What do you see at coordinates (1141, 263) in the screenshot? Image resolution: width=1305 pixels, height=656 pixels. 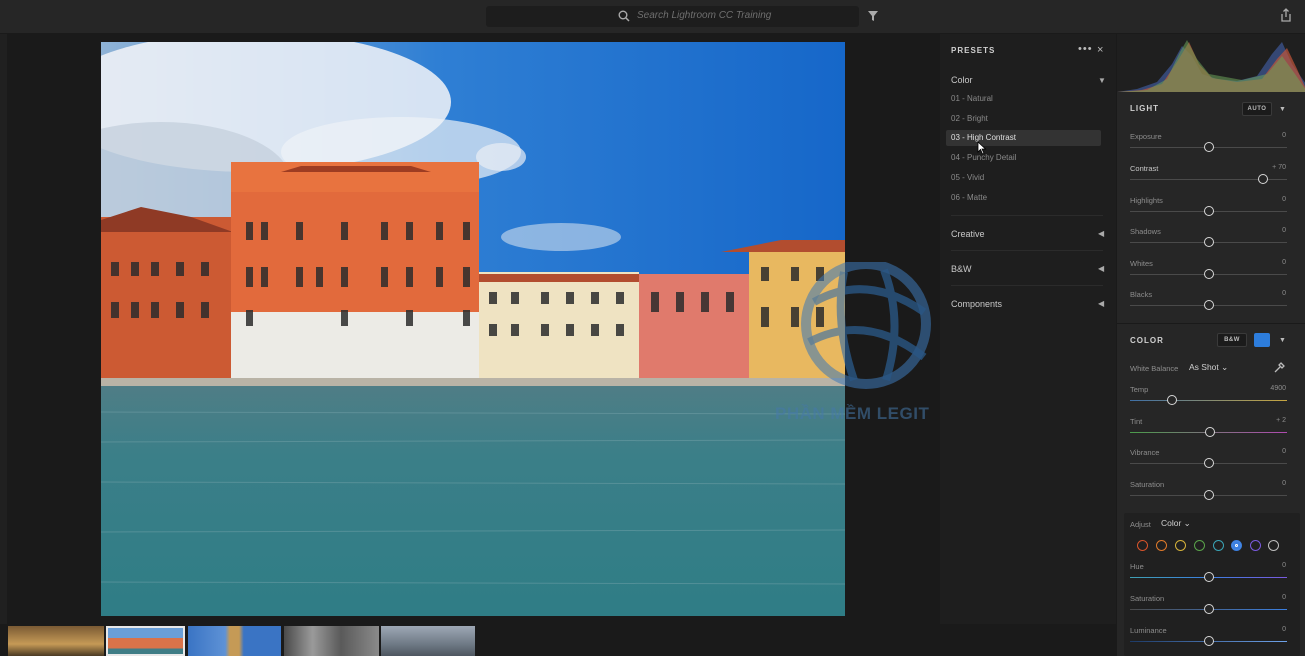 I see `whites-label: Whites` at bounding box center [1141, 263].